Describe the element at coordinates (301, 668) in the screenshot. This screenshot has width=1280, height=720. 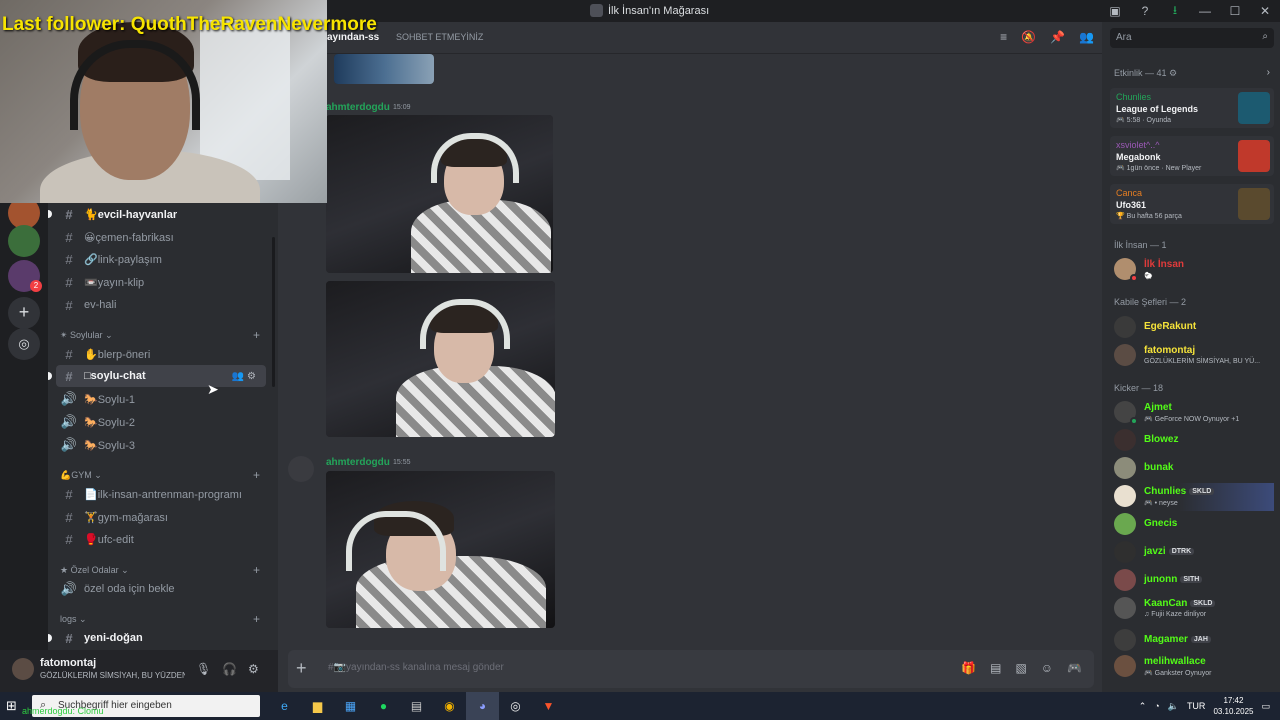
I see `attach-icon: +` at that location.